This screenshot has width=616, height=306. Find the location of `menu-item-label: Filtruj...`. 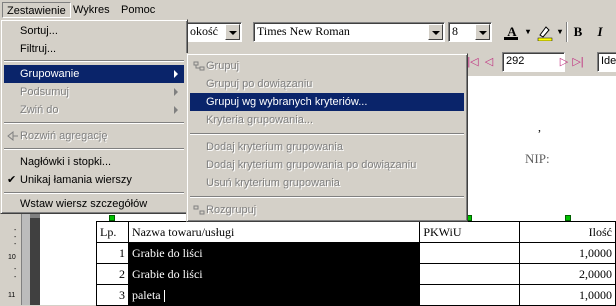

menu-item-label: Filtruj... is located at coordinates (38, 49).